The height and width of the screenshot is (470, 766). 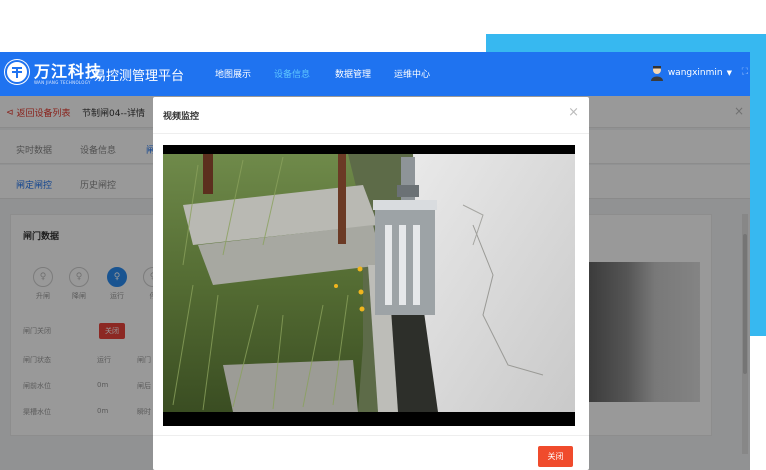 I want to click on dialog-title: 视频监控, so click(x=181, y=117).